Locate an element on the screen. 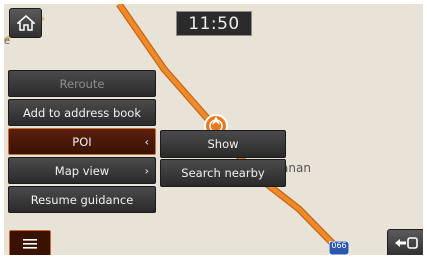  route-shield-number: 066 is located at coordinates (339, 245).